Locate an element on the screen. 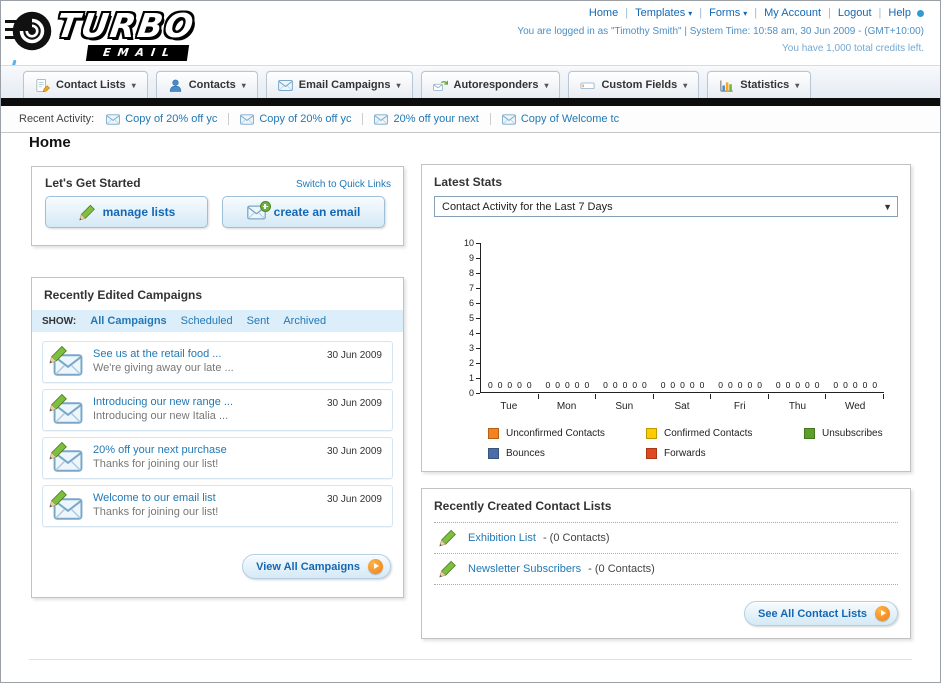 Image resolution: width=941 pixels, height=683 pixels. tab-email-campaigns: Email Campaigns is located at coordinates (339, 84).